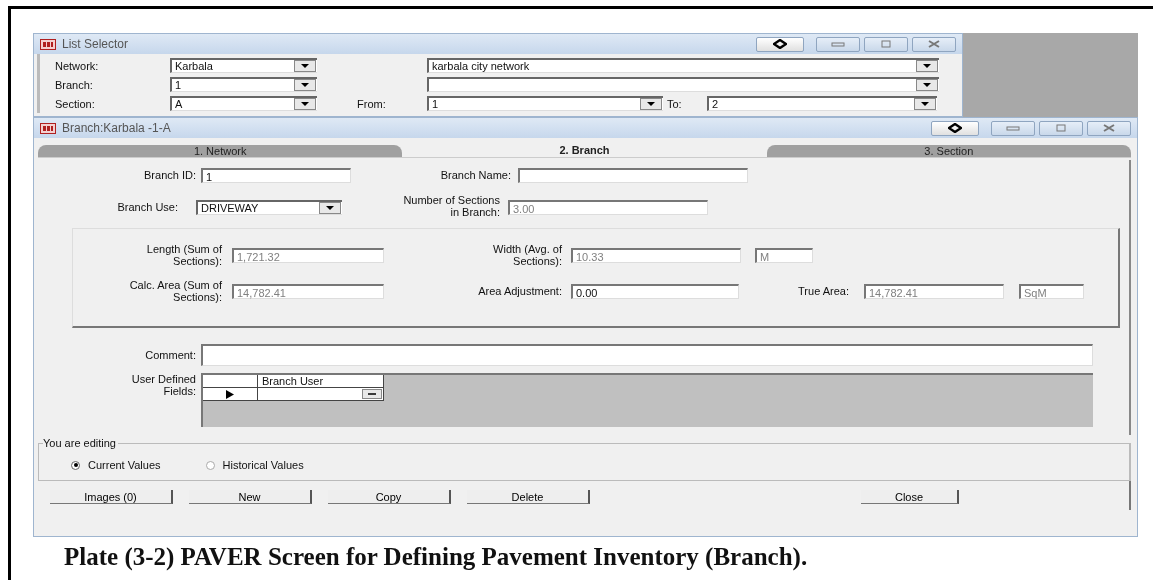 This screenshot has height=580, width=1153. What do you see at coordinates (655, 291) in the screenshot?
I see `input-field: 0.00` at bounding box center [655, 291].